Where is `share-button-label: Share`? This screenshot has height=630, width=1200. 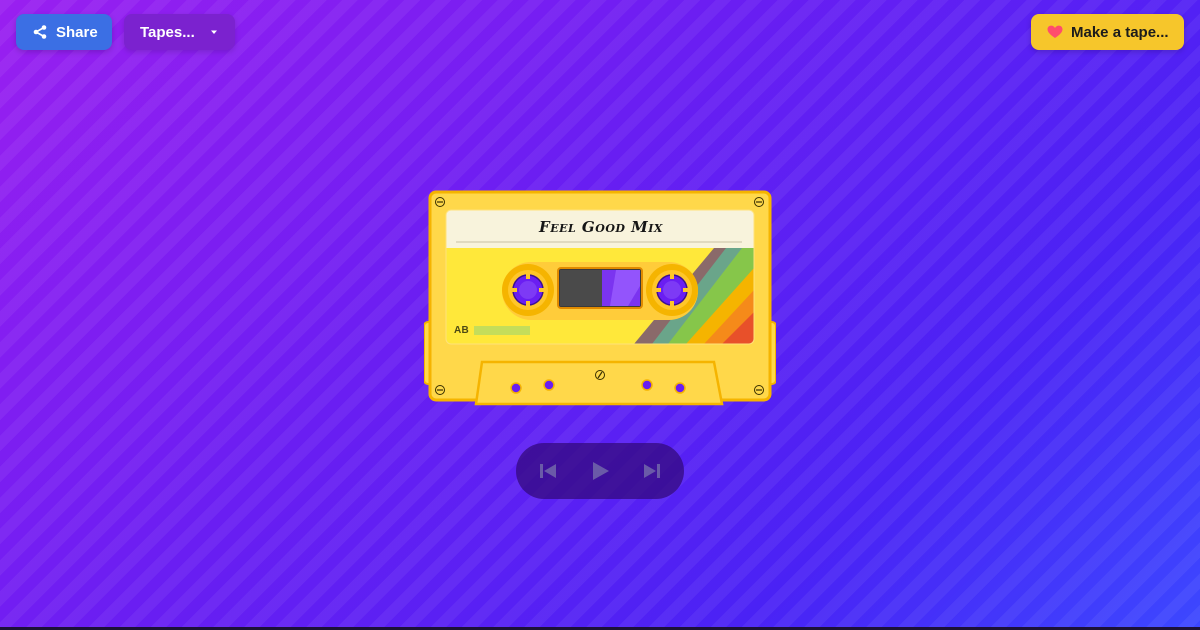 share-button-label: Share is located at coordinates (77, 32).